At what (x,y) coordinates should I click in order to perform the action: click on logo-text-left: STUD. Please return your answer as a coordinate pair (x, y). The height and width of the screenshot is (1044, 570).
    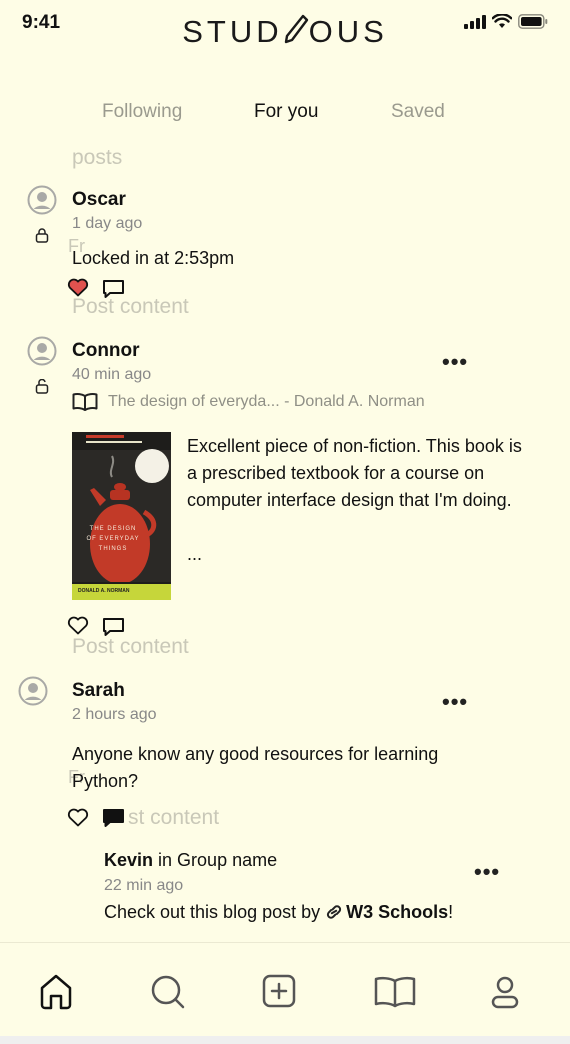
    Looking at the image, I should click on (232, 31).